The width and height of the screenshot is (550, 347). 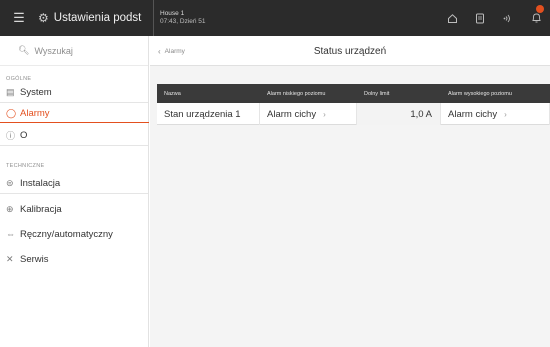 I want to click on cell-low-alarm: Alarm cichy ›, so click(x=308, y=114).